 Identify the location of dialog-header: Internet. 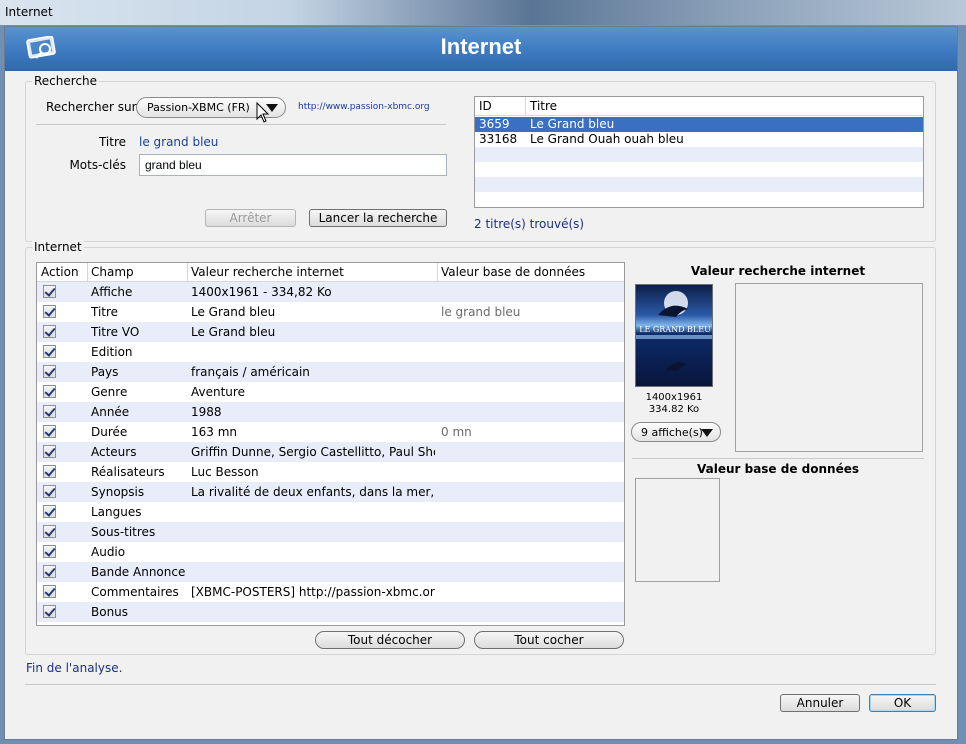
(481, 49).